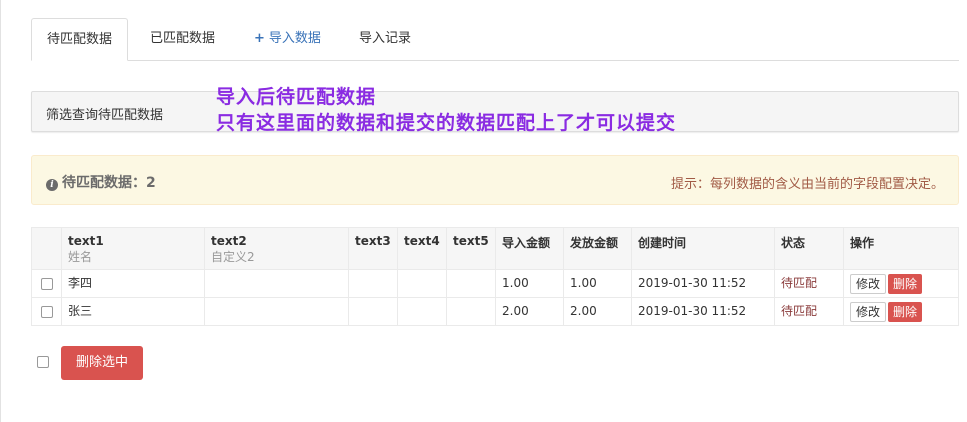  I want to click on cell-pay-amount: 2.00, so click(597, 311).